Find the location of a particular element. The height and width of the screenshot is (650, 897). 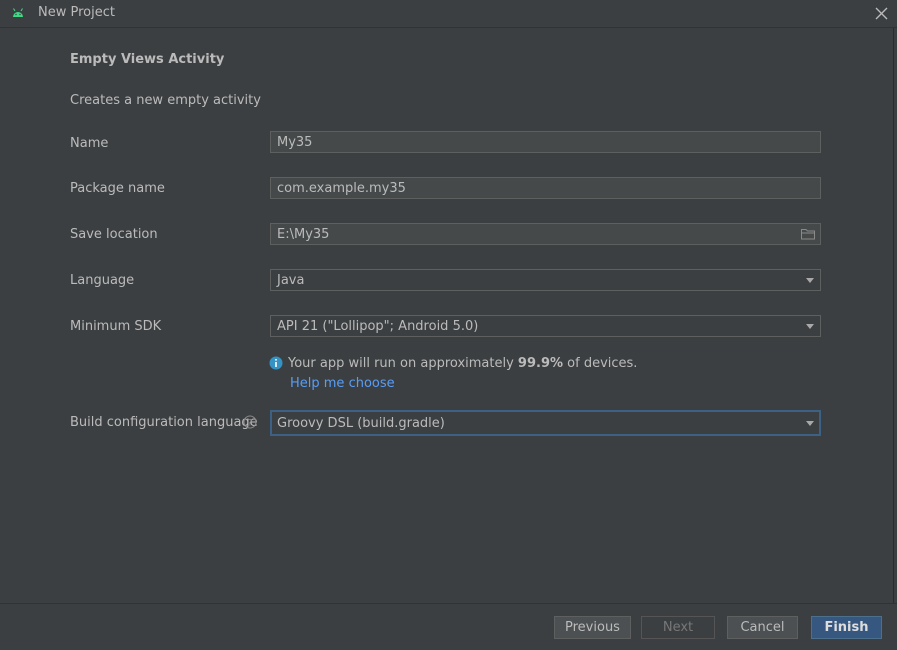

build-config-label: Build configuration language is located at coordinates (164, 422).